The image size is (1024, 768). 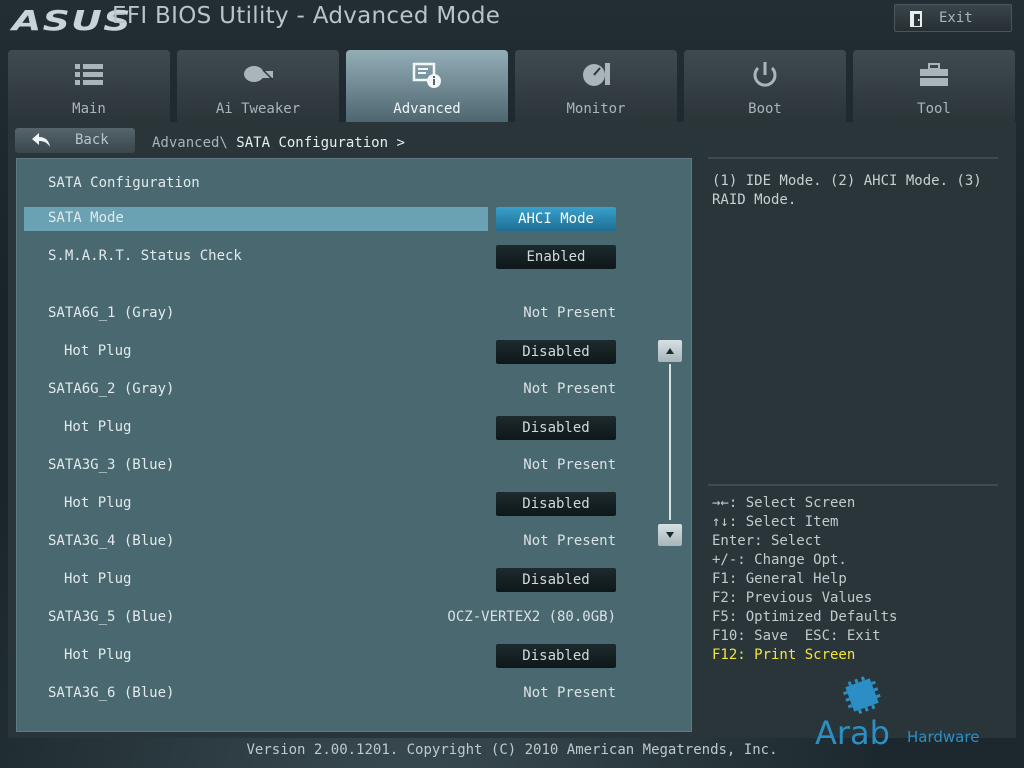 I want to click on tab-ai-tweaker: Ai Tweaker, so click(x=258, y=86).